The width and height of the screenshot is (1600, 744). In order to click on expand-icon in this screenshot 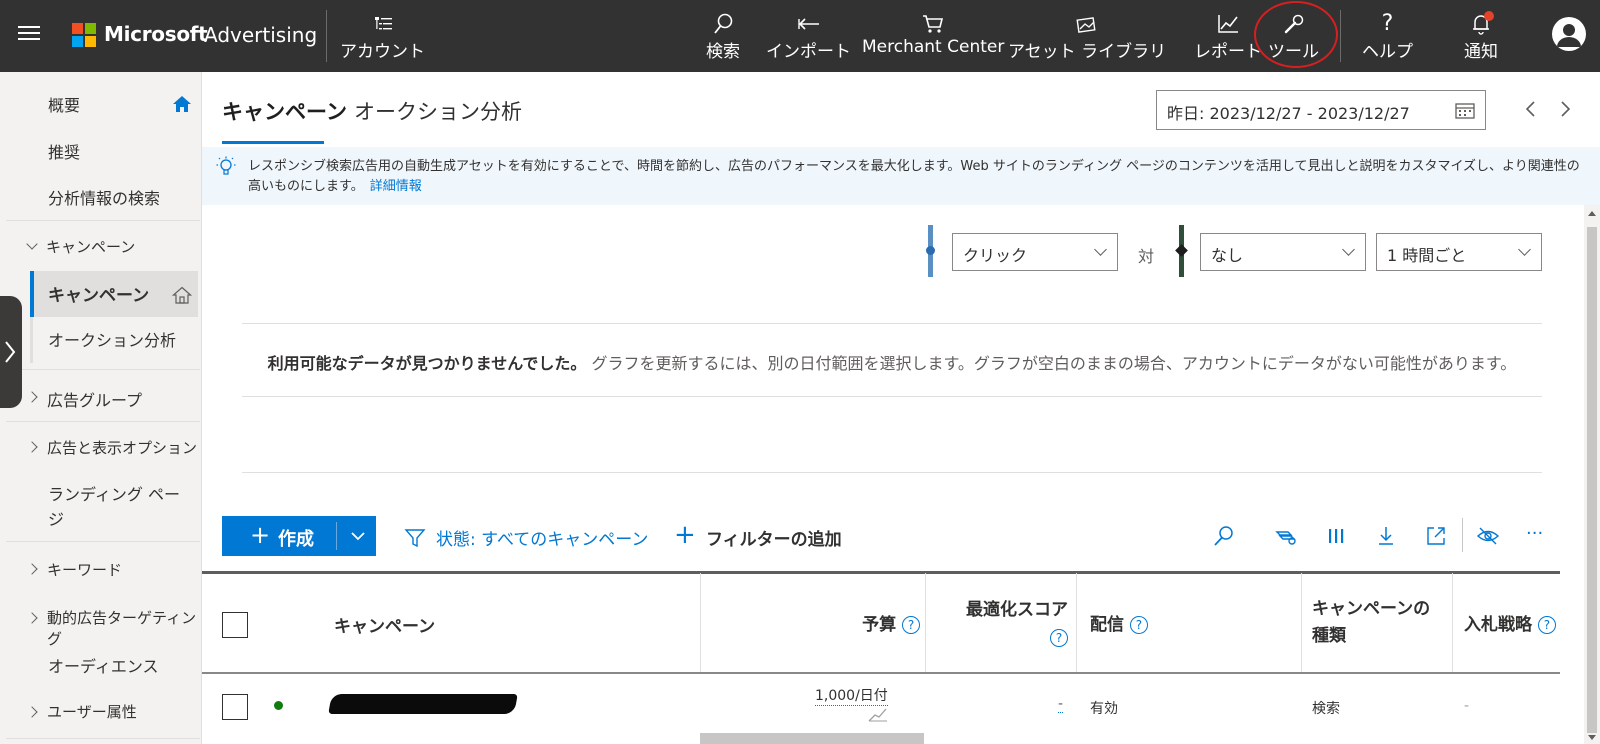, I will do `click(1436, 536)`.